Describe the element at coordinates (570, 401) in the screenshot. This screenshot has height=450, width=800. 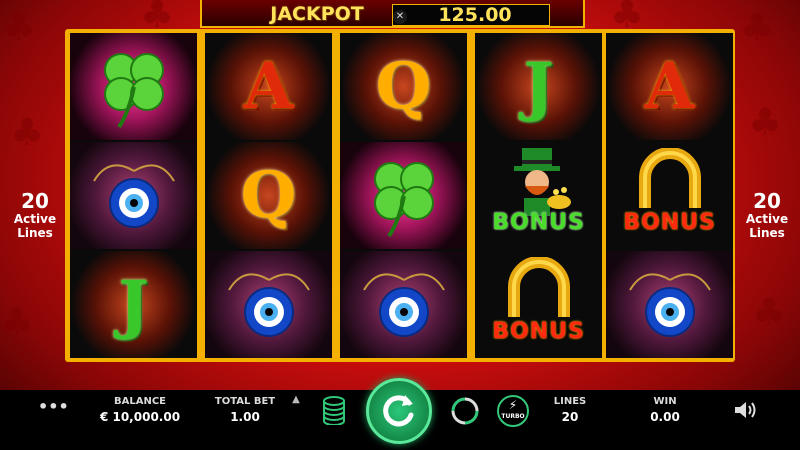
I see `lines-label: LINES` at that location.